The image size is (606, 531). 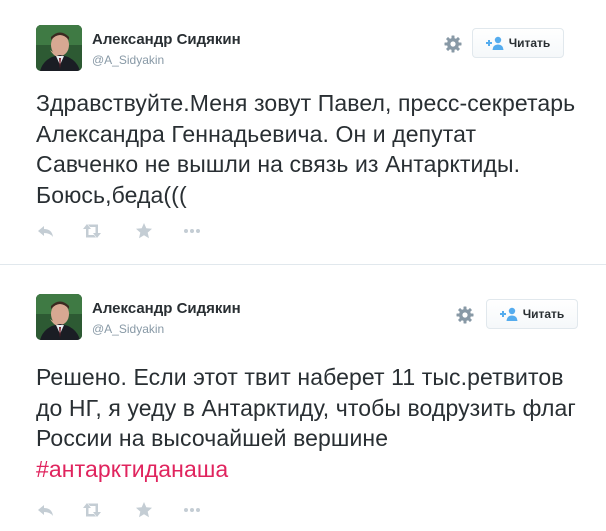 What do you see at coordinates (303, 264) in the screenshot?
I see `tweet-divider` at bounding box center [303, 264].